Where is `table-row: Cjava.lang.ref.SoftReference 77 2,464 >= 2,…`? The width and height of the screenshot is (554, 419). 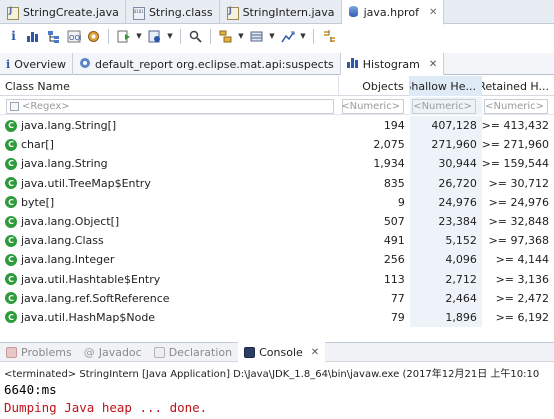 table-row: Cjava.lang.ref.SoftReference 77 2,464 >= 2,… is located at coordinates (277, 298).